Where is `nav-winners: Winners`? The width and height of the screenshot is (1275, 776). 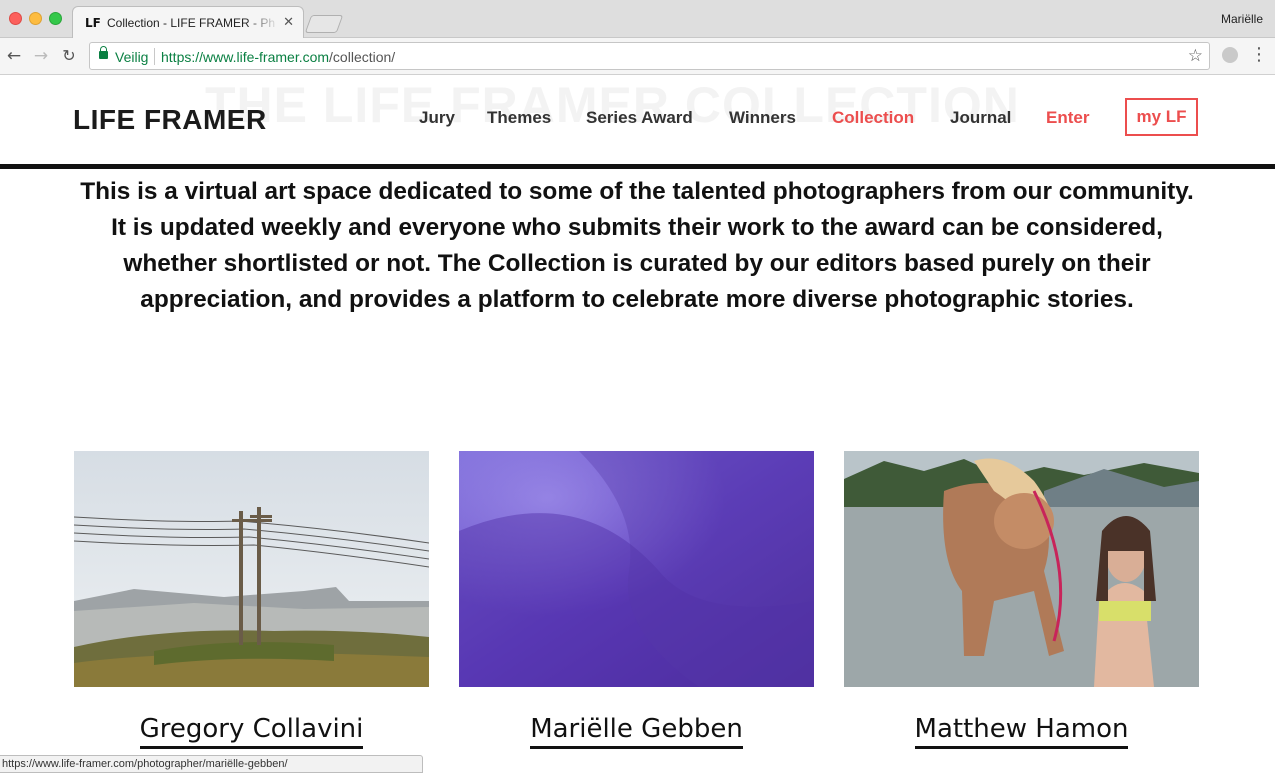 nav-winners: Winners is located at coordinates (762, 118).